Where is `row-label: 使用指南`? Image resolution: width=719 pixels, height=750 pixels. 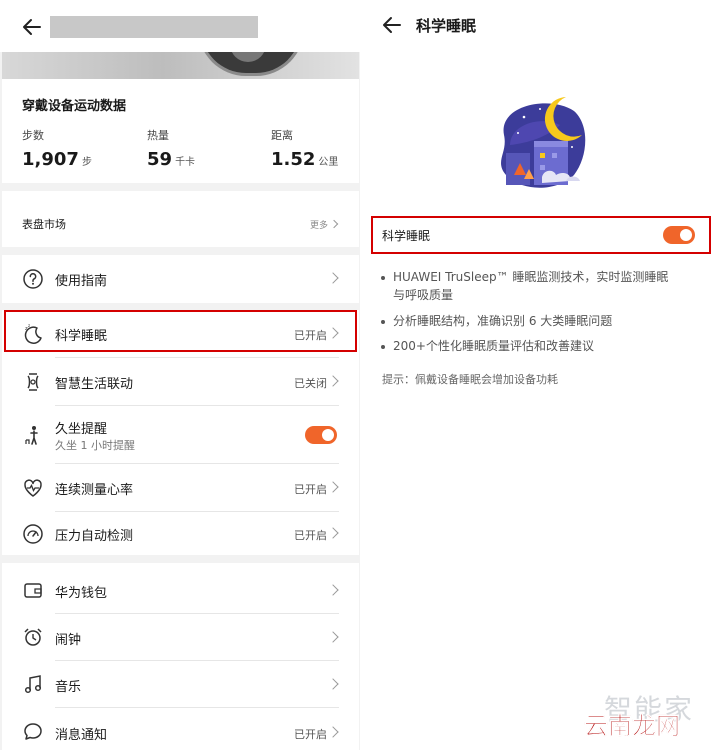 row-label: 使用指南 is located at coordinates (81, 281).